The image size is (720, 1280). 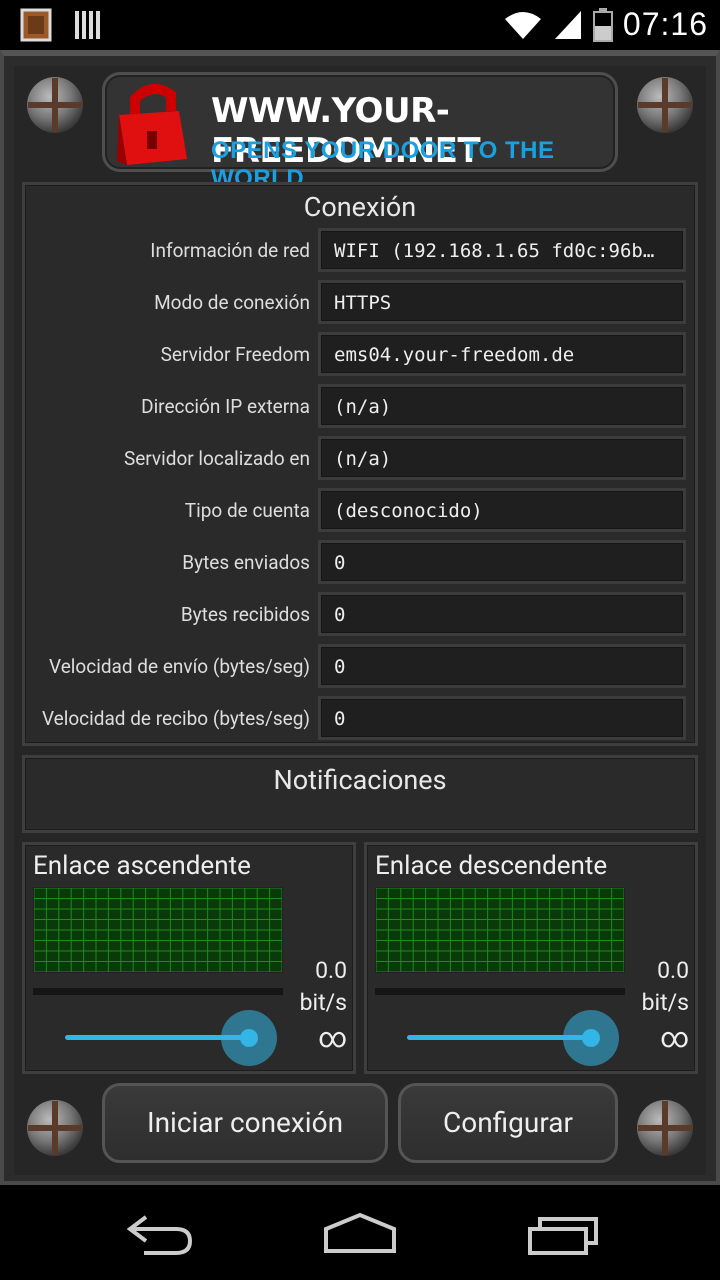 I want to click on uplink-graph, so click(x=158, y=930).